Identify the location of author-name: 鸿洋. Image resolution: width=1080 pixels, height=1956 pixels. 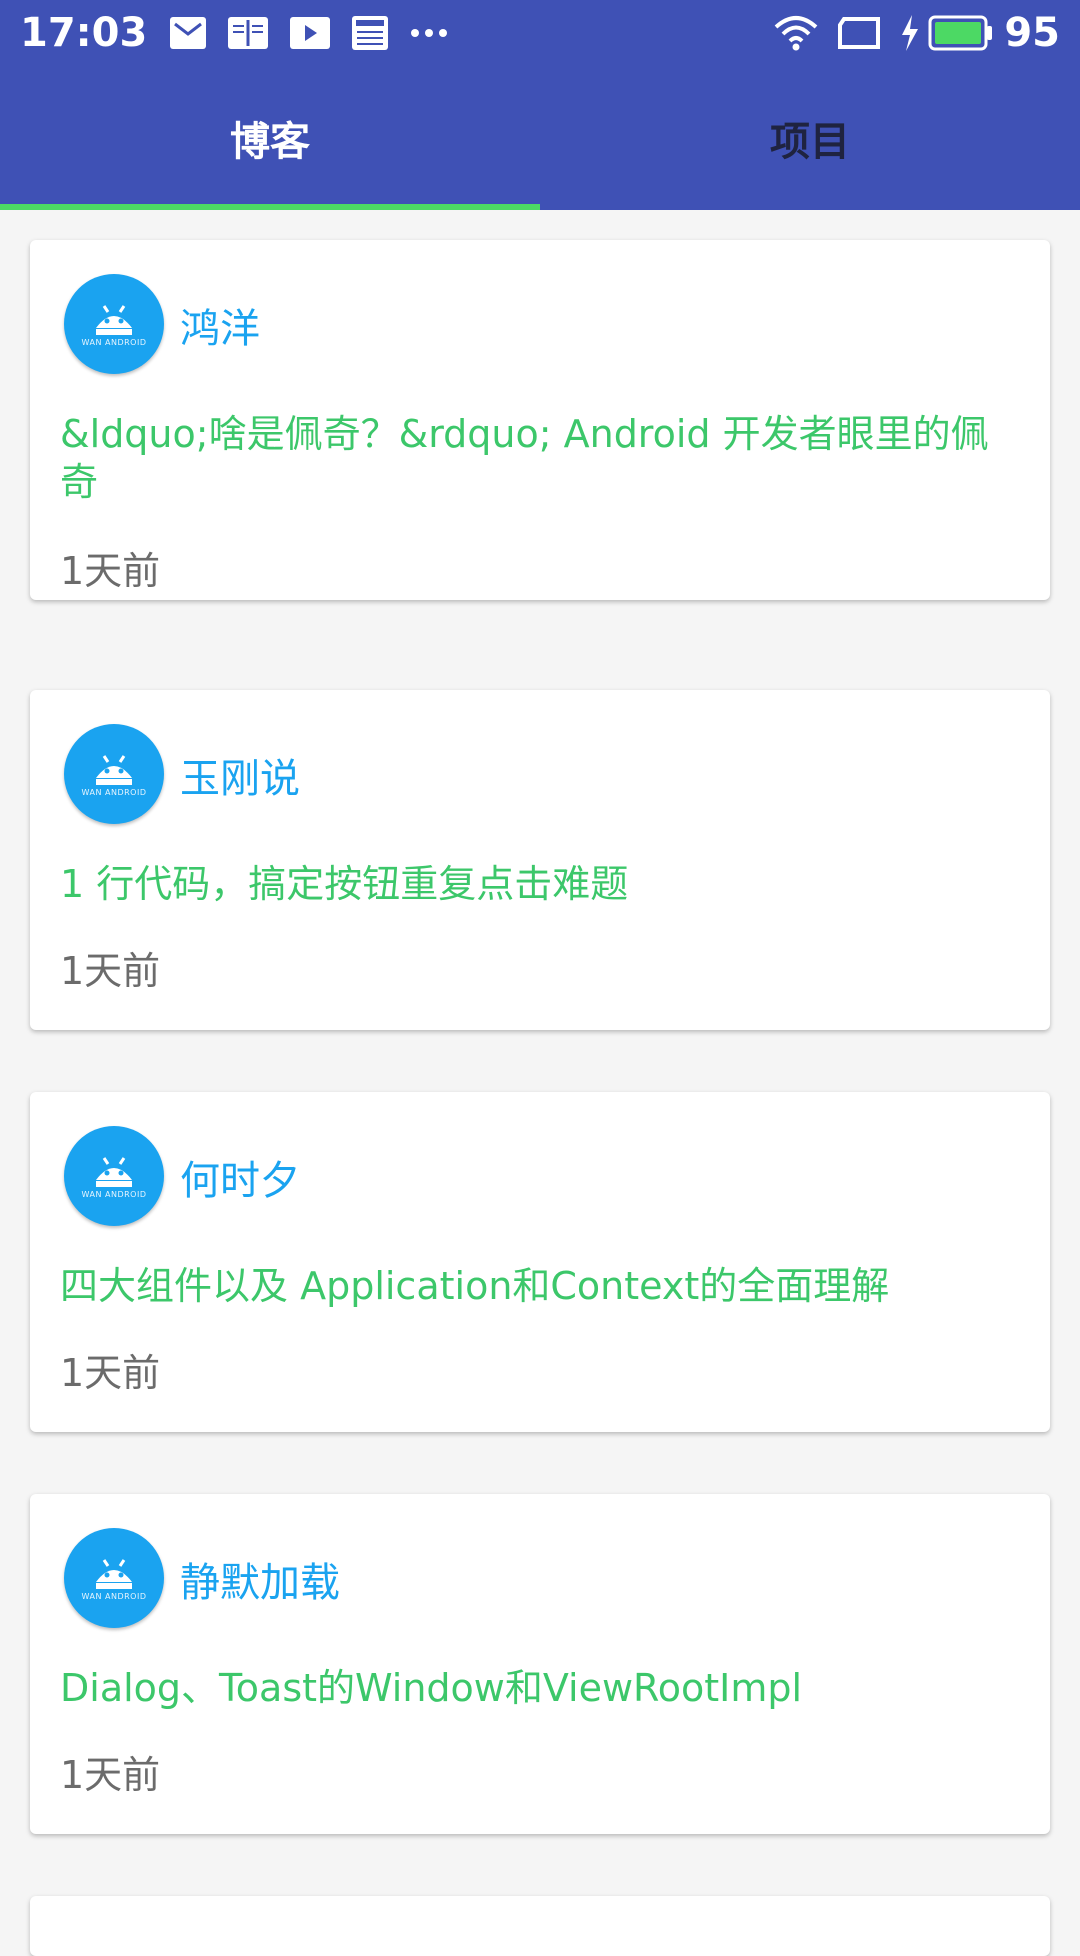
(220, 325).